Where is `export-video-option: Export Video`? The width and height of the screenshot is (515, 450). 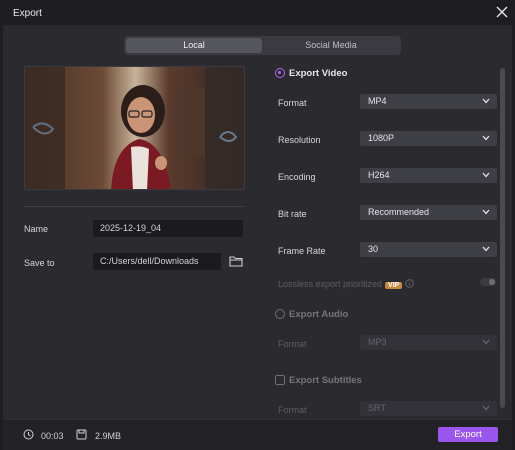
export-video-option: Export Video is located at coordinates (311, 73).